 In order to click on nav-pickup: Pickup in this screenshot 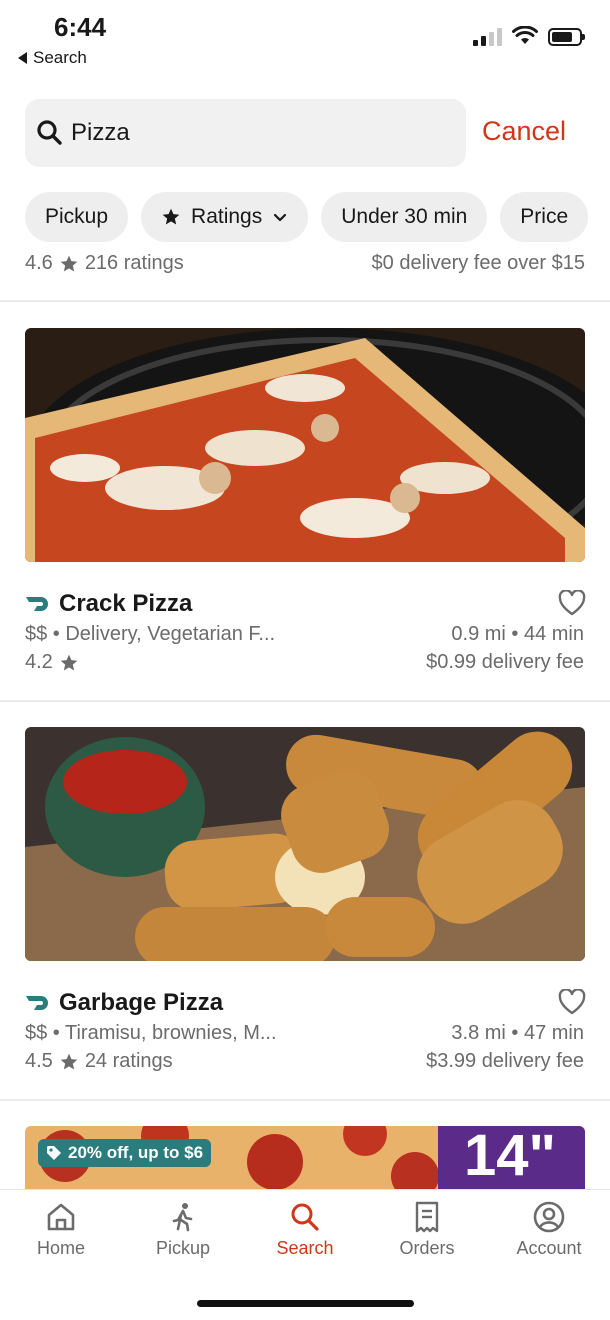, I will do `click(183, 1229)`.